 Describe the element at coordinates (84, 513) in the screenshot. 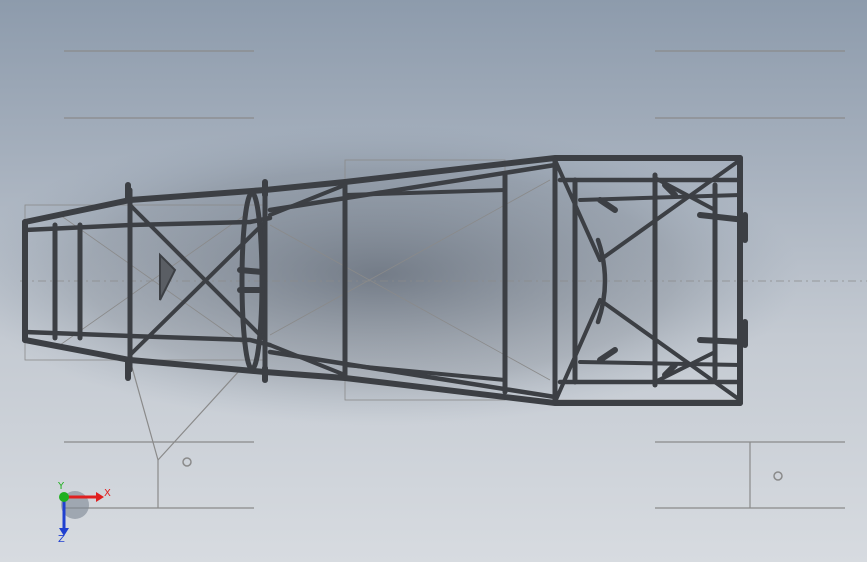

I see `view-triad: X Y Z` at that location.